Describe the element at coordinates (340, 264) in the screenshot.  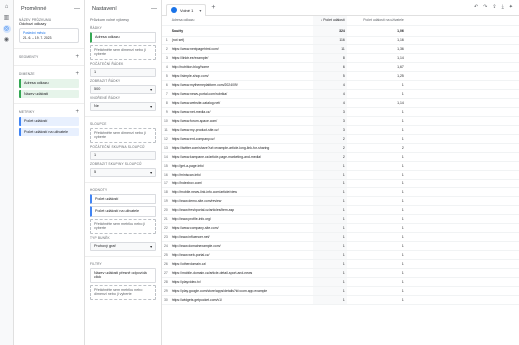
I see `table-row: 26 https://otherdomain.cz/1 1` at that location.